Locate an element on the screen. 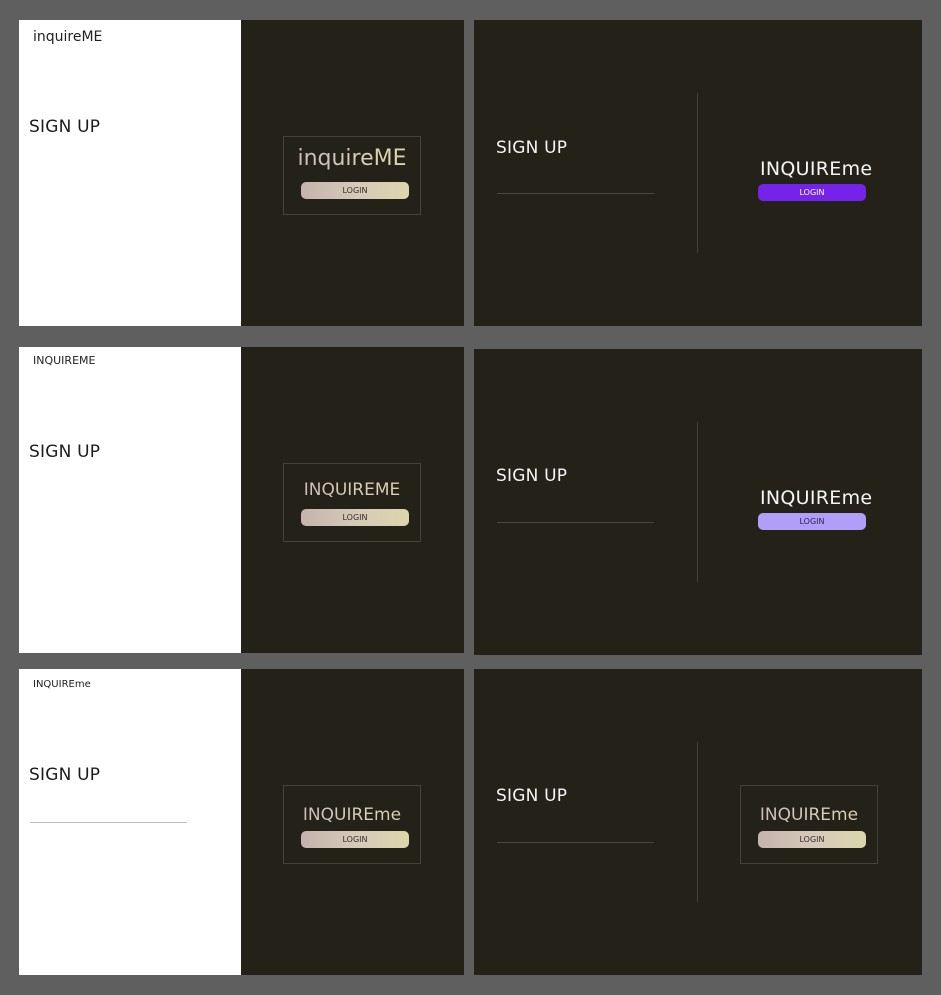 This screenshot has width=941, height=995. variant-3-dark-frame: SIGN UP INQUIREme LOGIN is located at coordinates (698, 822).